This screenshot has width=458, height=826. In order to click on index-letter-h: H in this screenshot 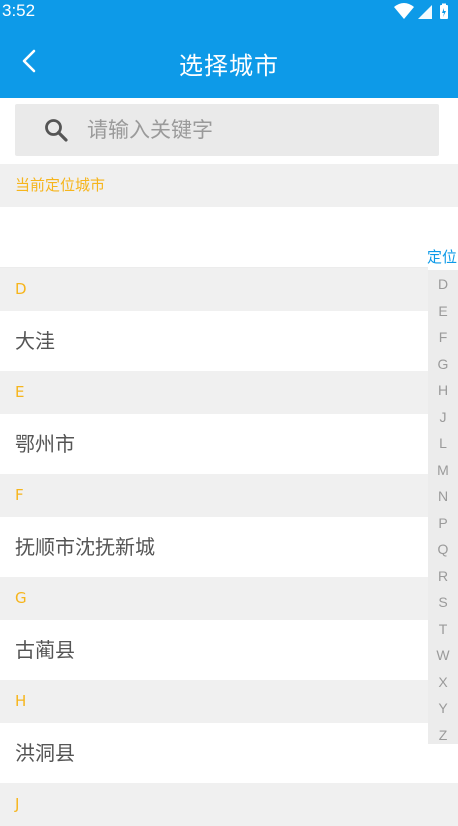, I will do `click(443, 390)`.